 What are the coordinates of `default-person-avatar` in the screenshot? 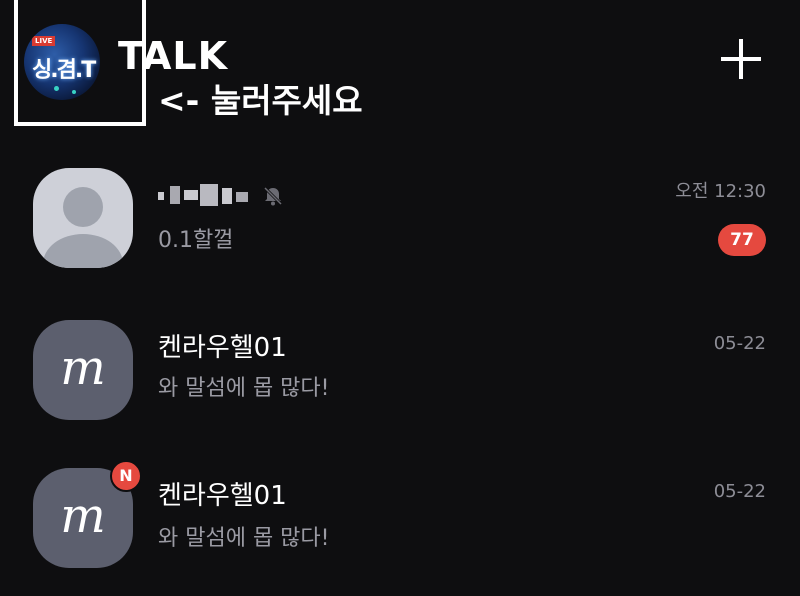 It's located at (83, 218).